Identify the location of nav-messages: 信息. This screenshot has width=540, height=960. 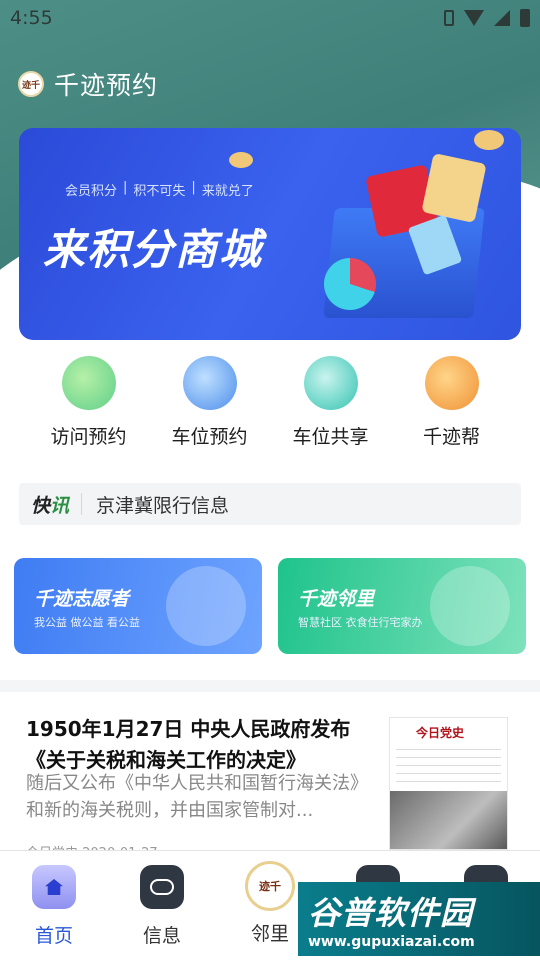
(162, 905).